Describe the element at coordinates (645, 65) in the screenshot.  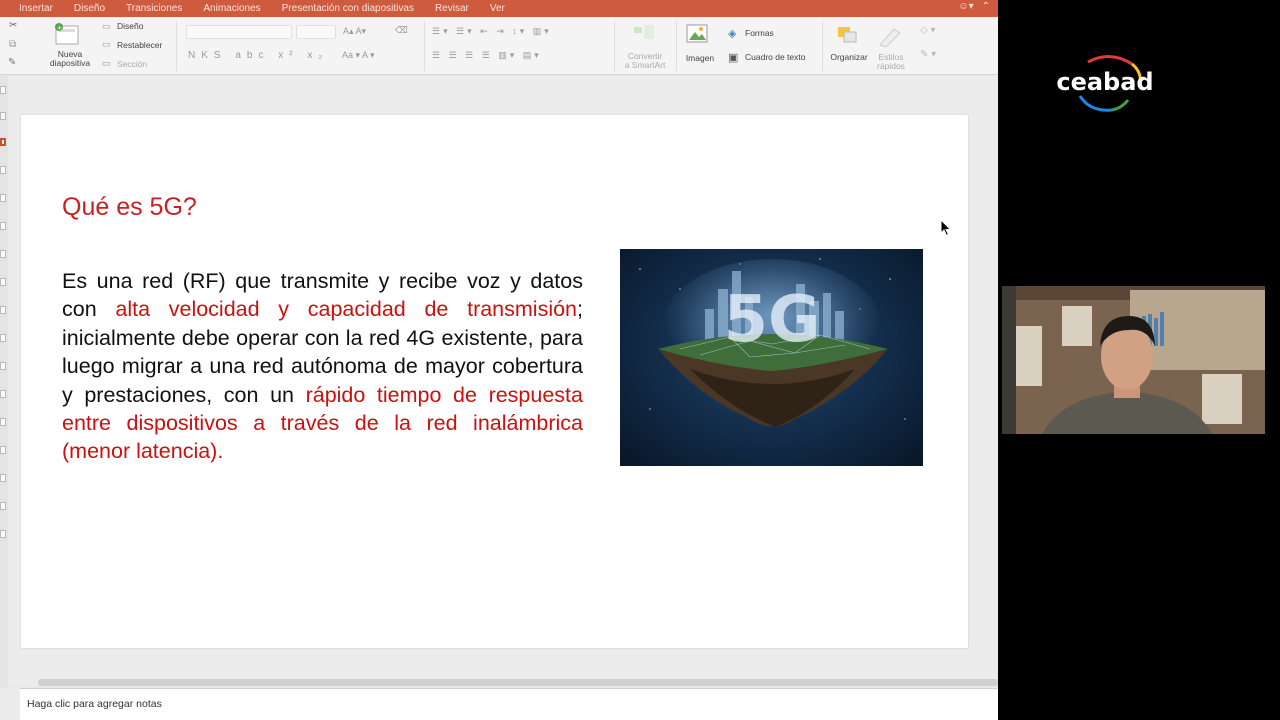
I see `convert-smartart-label-2: a SmartArt` at that location.